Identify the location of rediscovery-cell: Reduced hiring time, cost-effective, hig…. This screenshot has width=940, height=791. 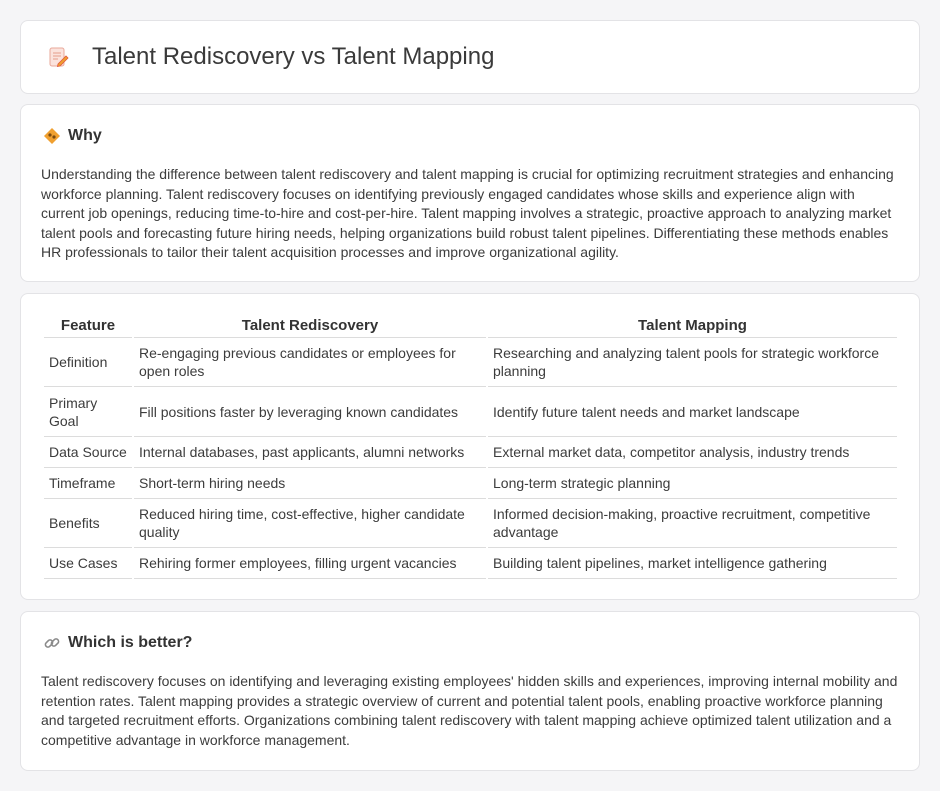
(310, 523).